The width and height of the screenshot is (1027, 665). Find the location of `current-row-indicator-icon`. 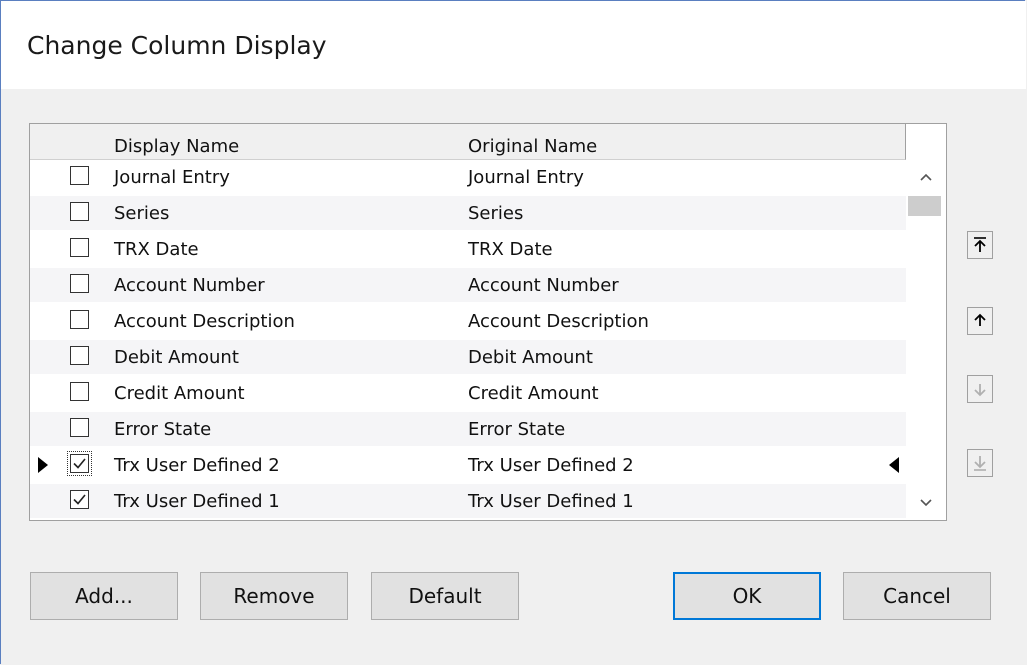

current-row-indicator-icon is located at coordinates (43, 465).